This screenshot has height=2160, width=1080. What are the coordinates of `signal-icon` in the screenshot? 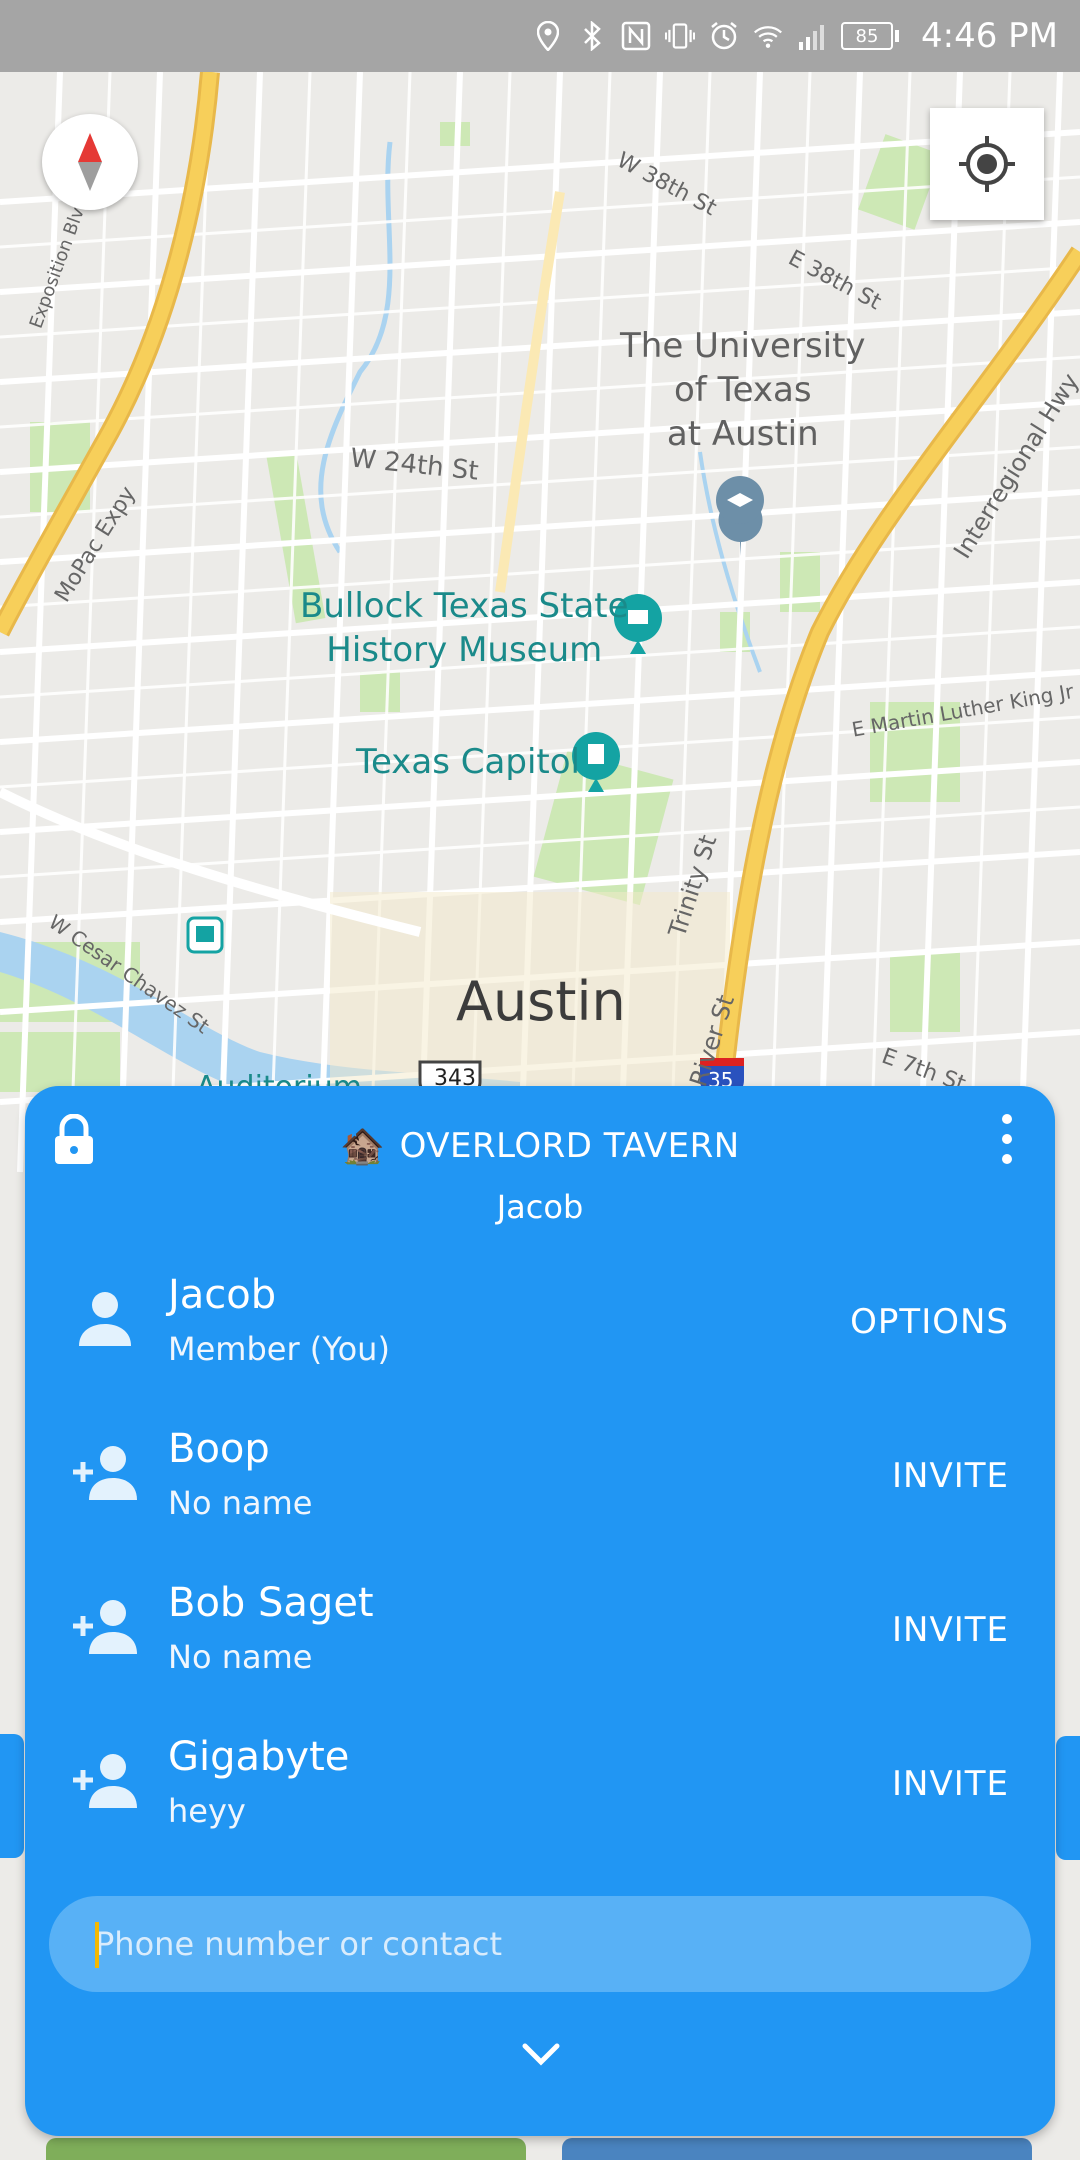 It's located at (812, 36).